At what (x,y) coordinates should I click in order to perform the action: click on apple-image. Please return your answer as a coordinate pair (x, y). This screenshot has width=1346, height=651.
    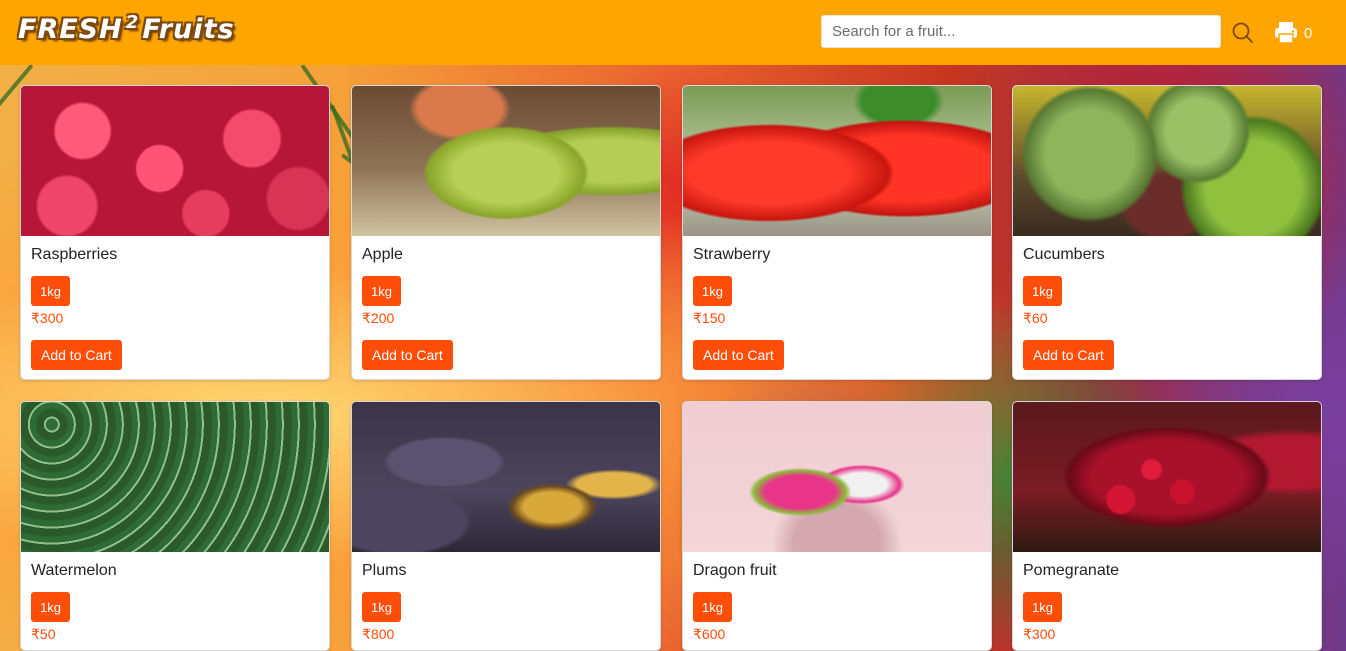
    Looking at the image, I should click on (506, 161).